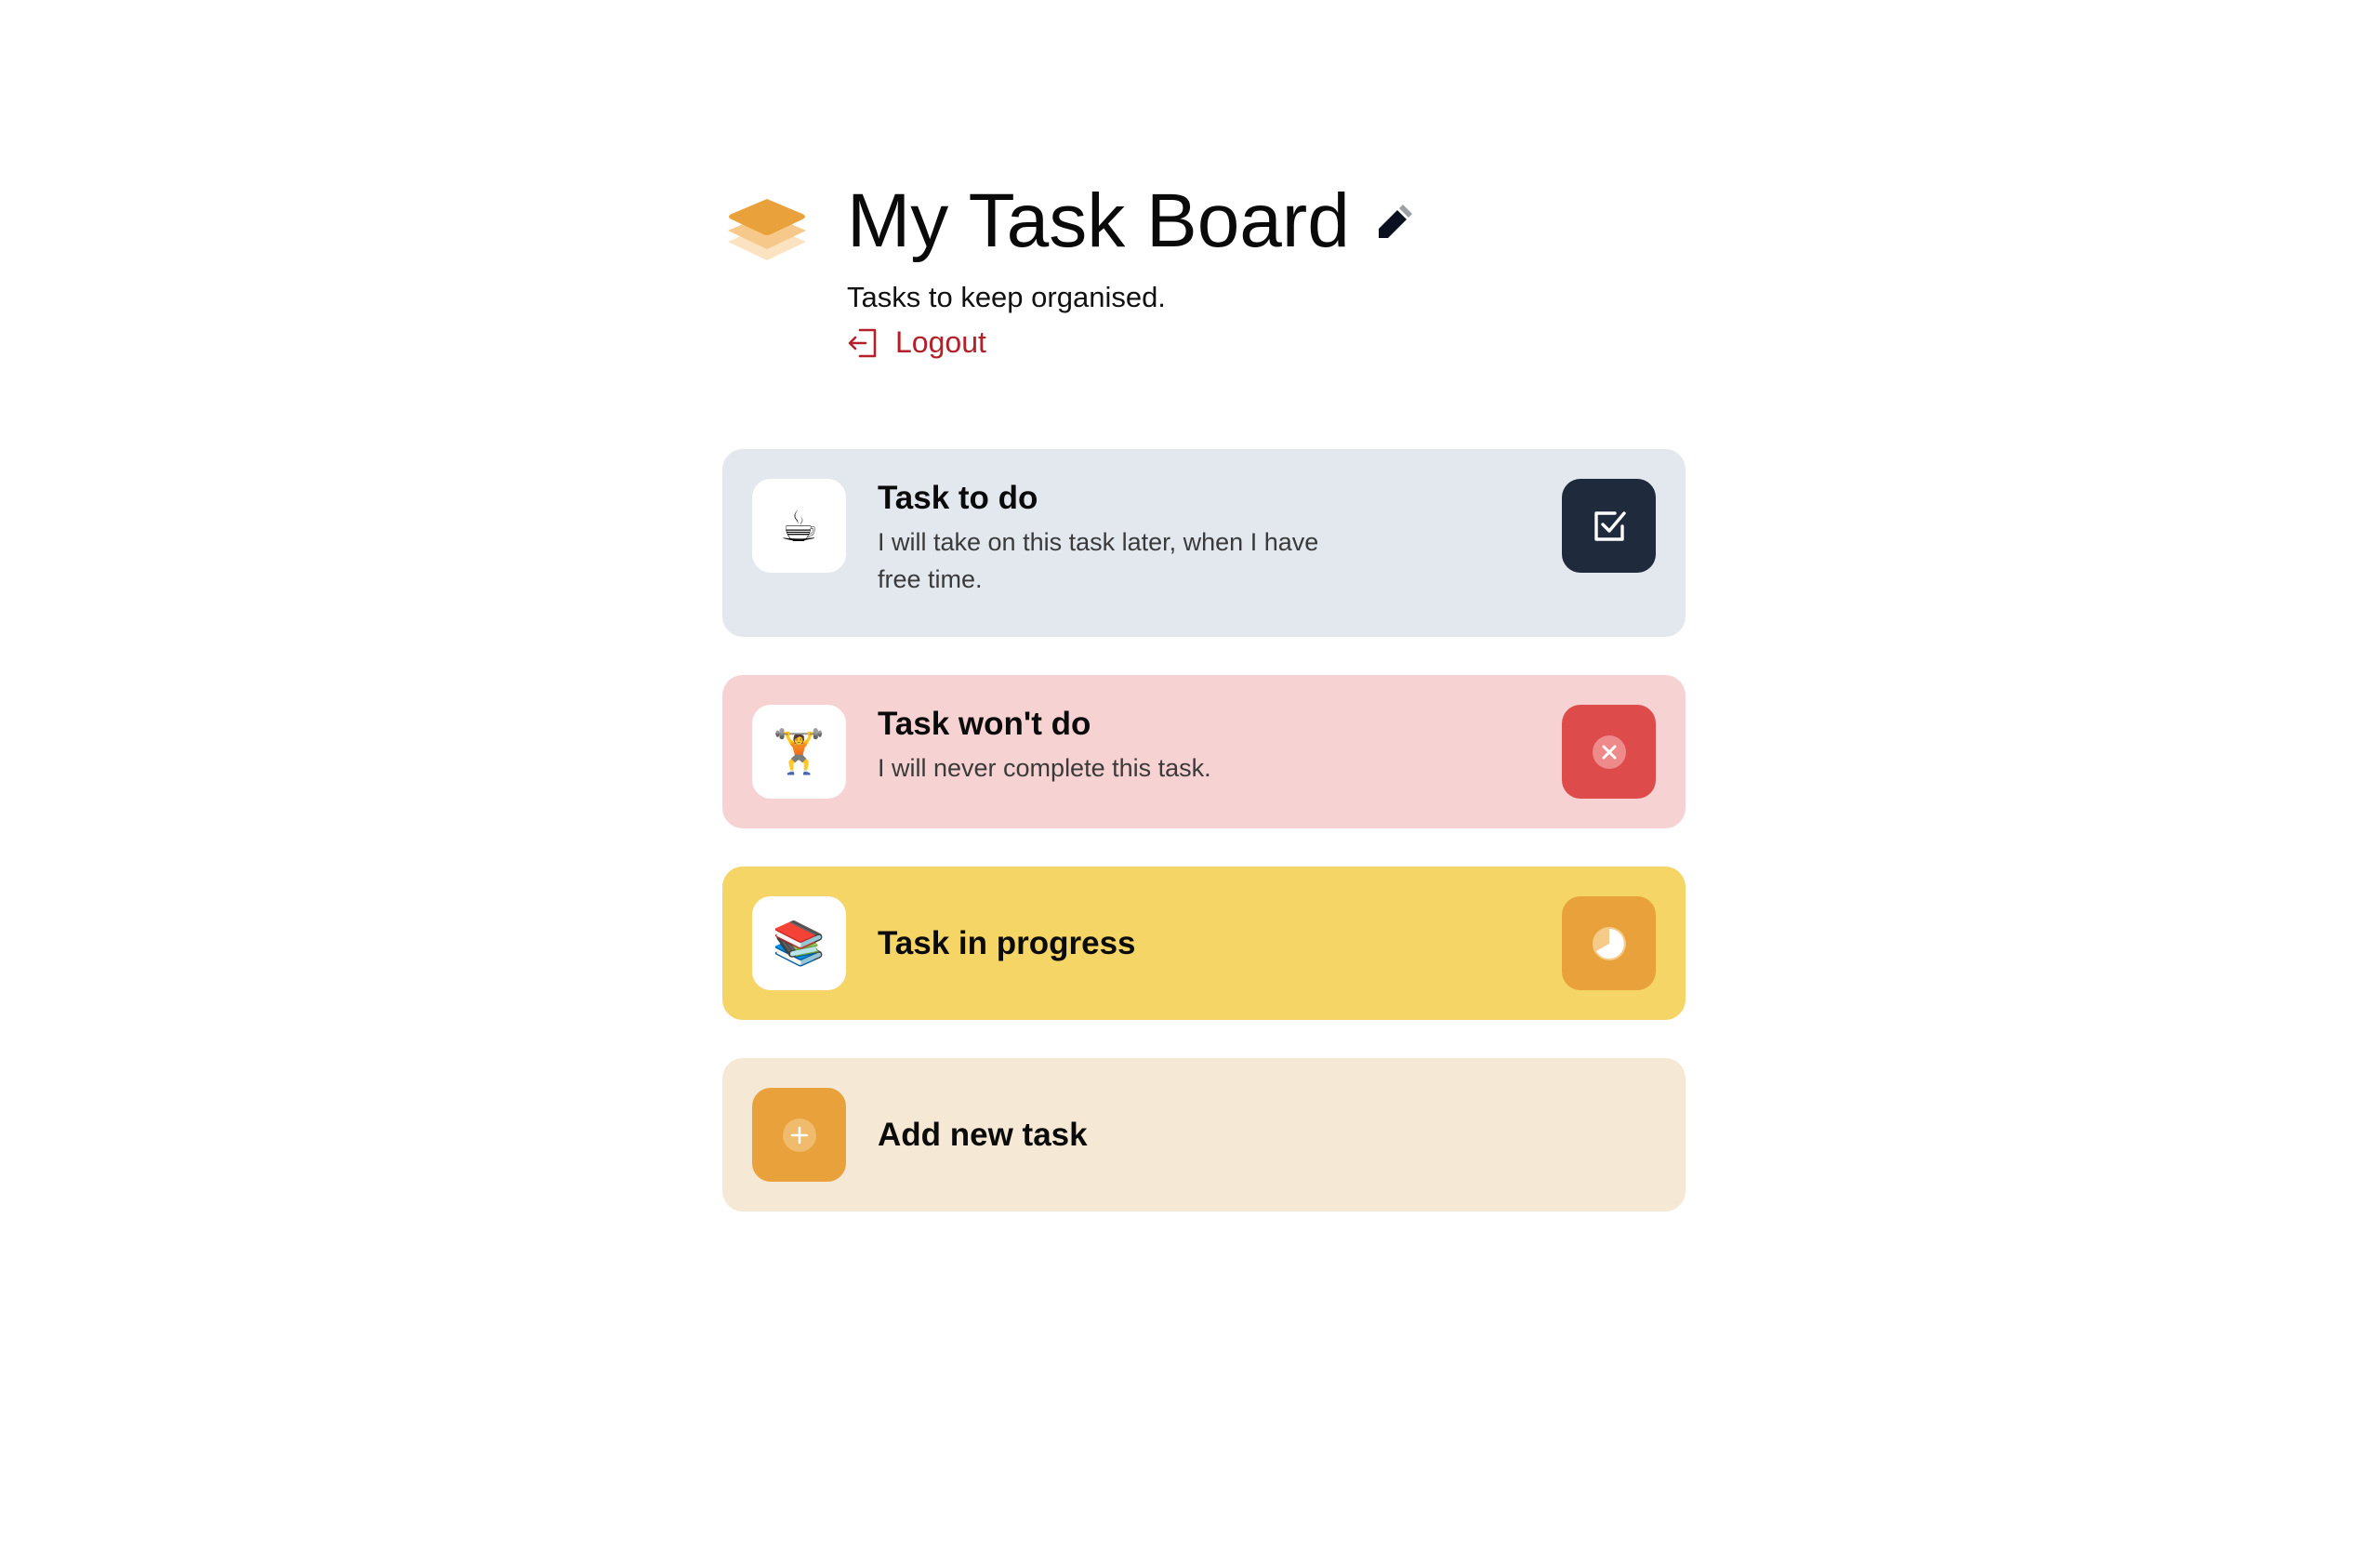 Image resolution: width=2380 pixels, height=1562 pixels. I want to click on status-done-button, so click(1609, 526).